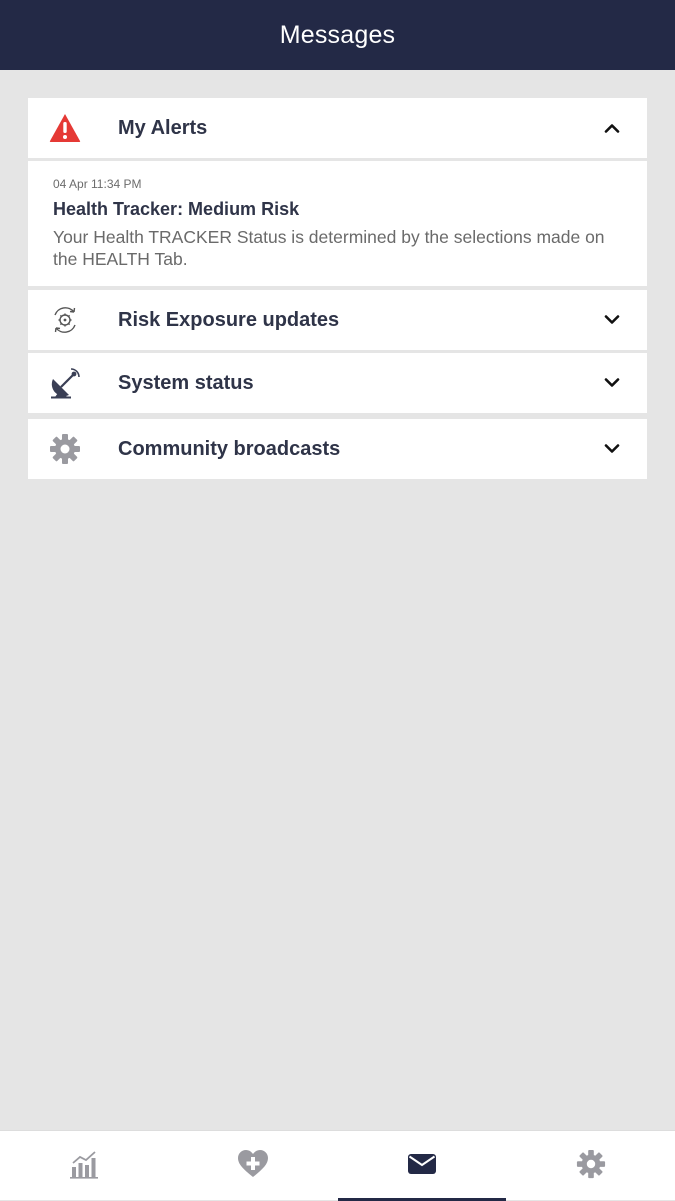 The height and width of the screenshot is (1201, 675). I want to click on section-my-alerts: My Alerts, so click(337, 128).